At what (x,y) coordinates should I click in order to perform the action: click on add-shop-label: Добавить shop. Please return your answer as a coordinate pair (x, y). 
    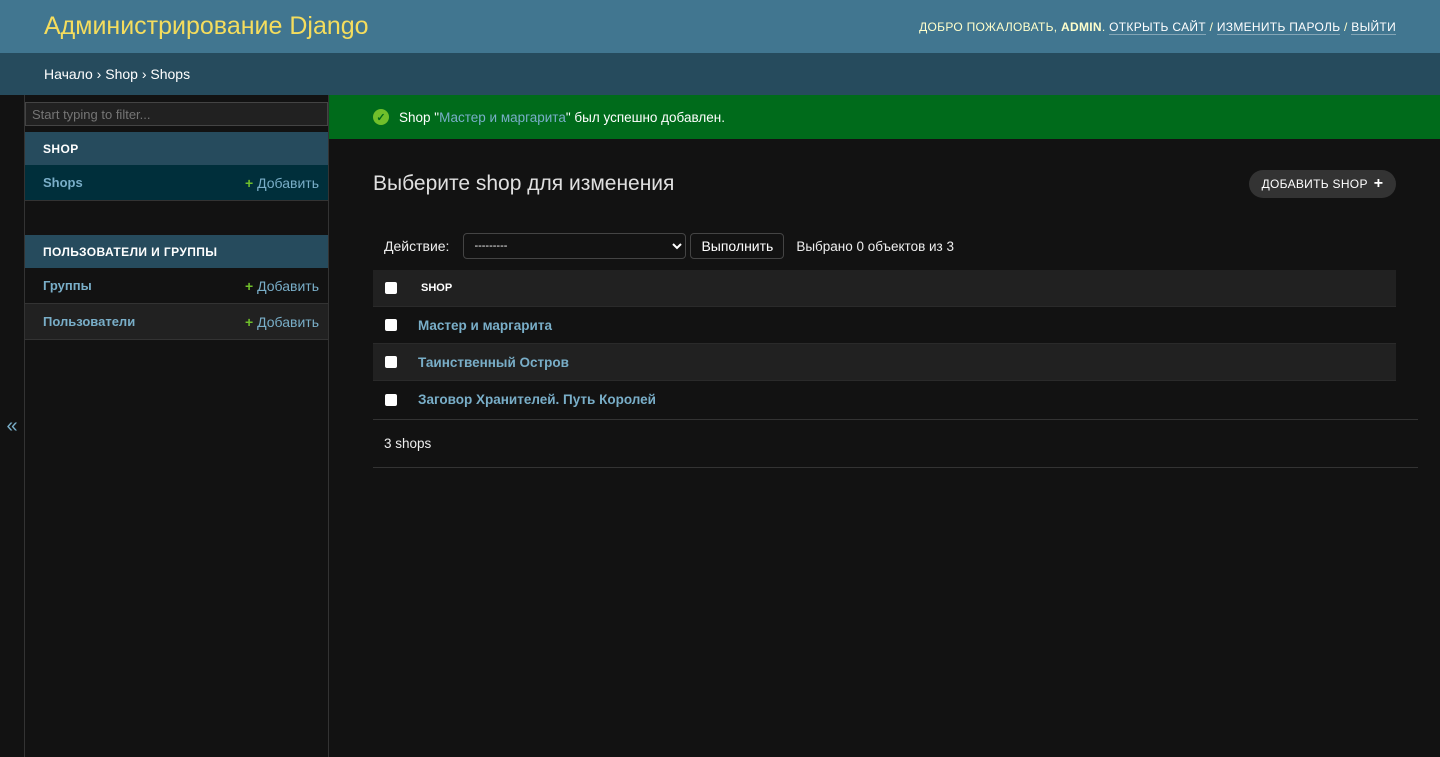
    Looking at the image, I should click on (1314, 184).